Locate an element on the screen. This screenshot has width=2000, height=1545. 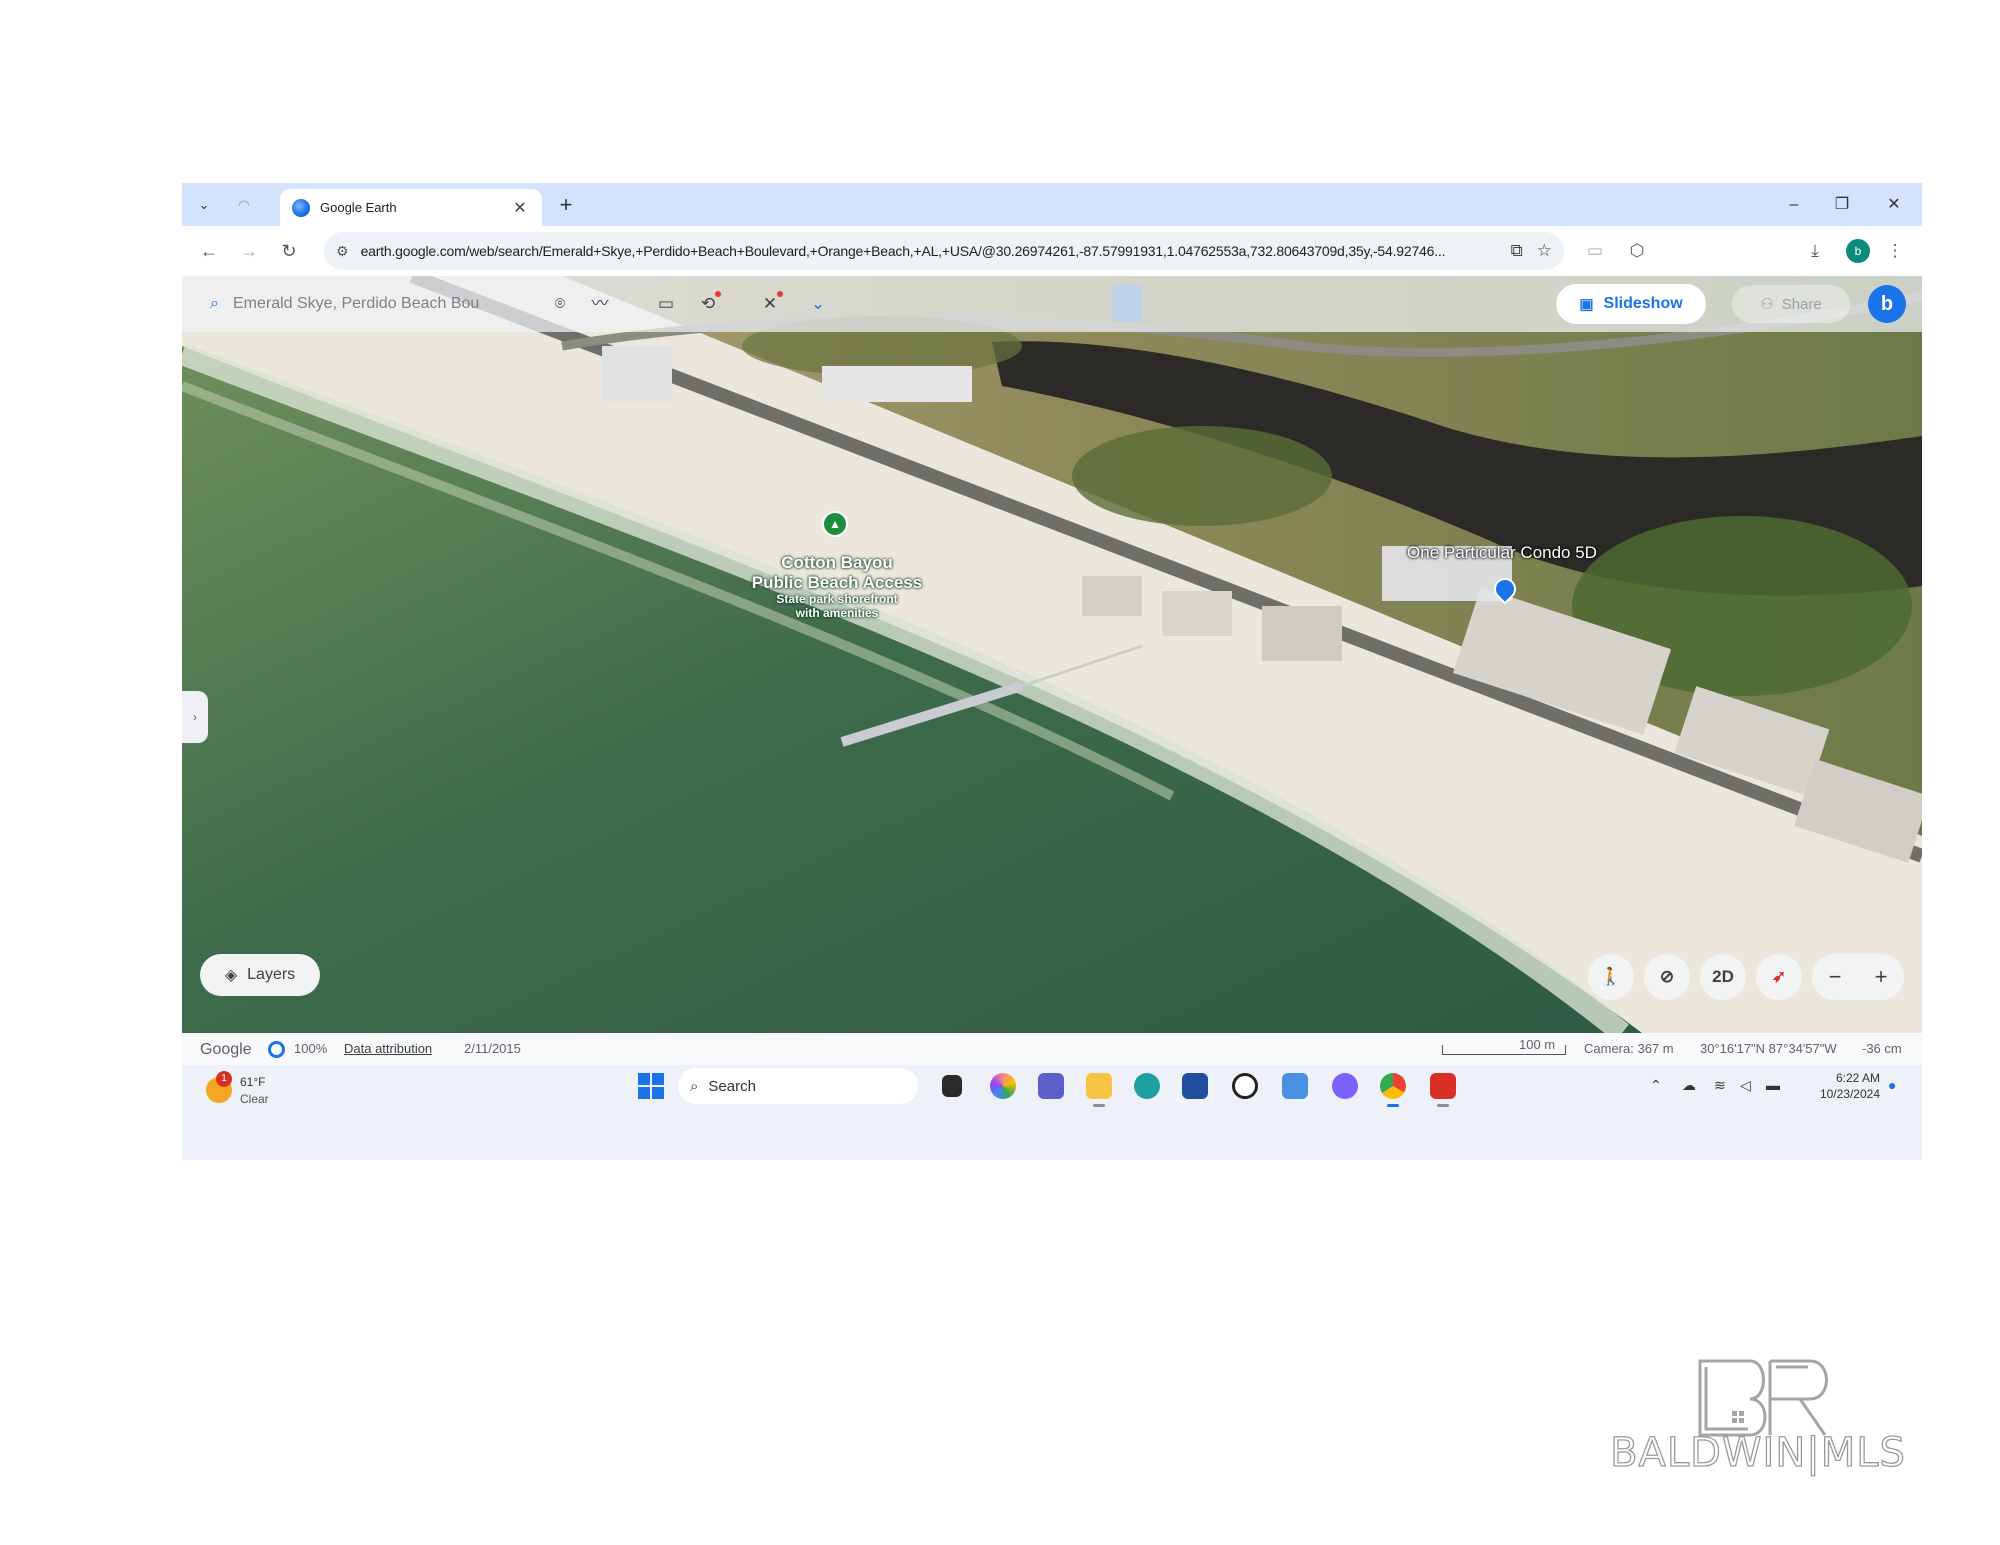
compass-icon: ➶ is located at coordinates (1779, 977).